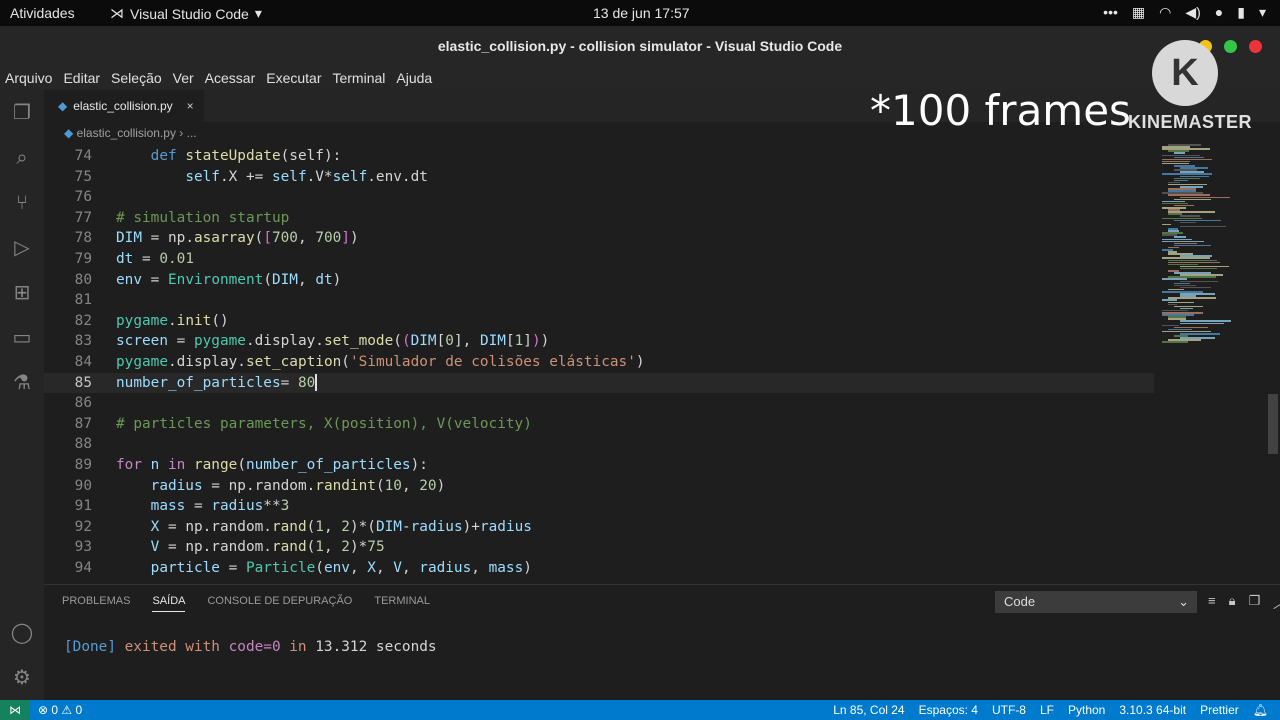 This screenshot has width=1280, height=720. Describe the element at coordinates (599, 238) in the screenshot. I see `code-line: 78 DIM = np.asarray([700, 700])` at that location.